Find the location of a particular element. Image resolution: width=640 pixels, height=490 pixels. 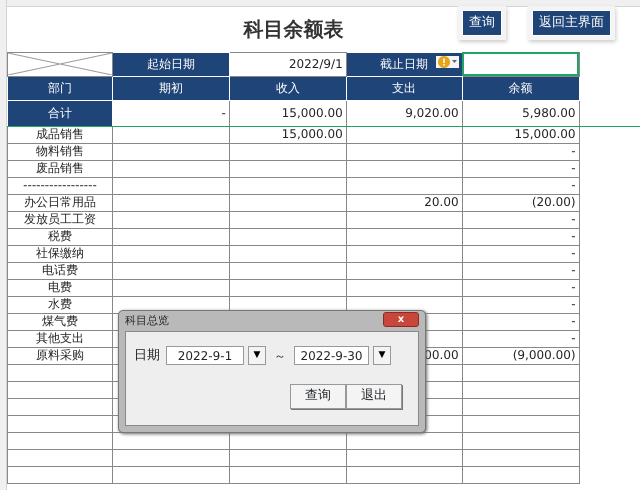

column-header: 收入 is located at coordinates (287, 88).